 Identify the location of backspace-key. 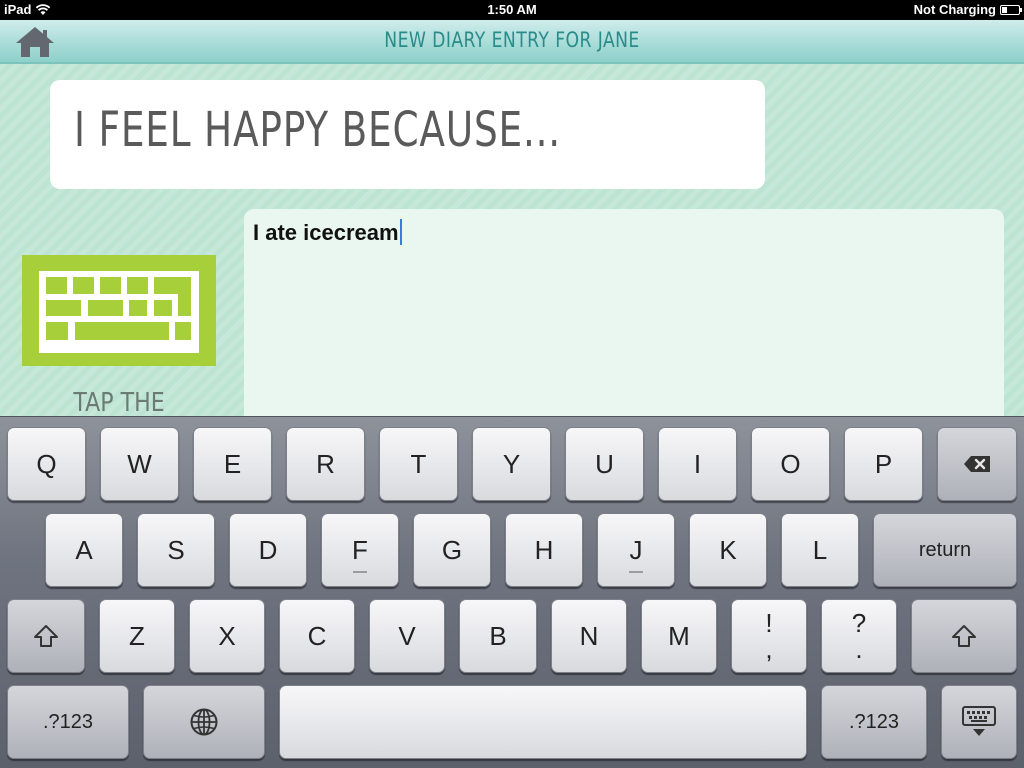
(977, 464).